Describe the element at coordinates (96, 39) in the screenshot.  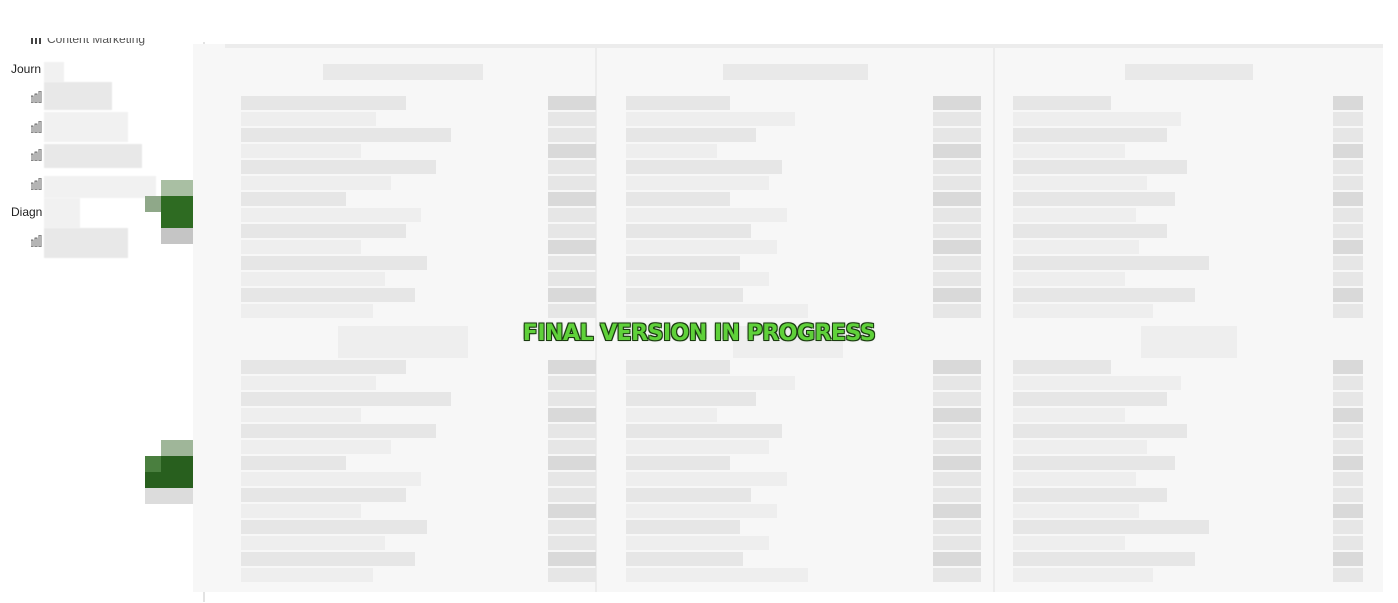
I see `sidebar-item-label: Content Marketing` at that location.